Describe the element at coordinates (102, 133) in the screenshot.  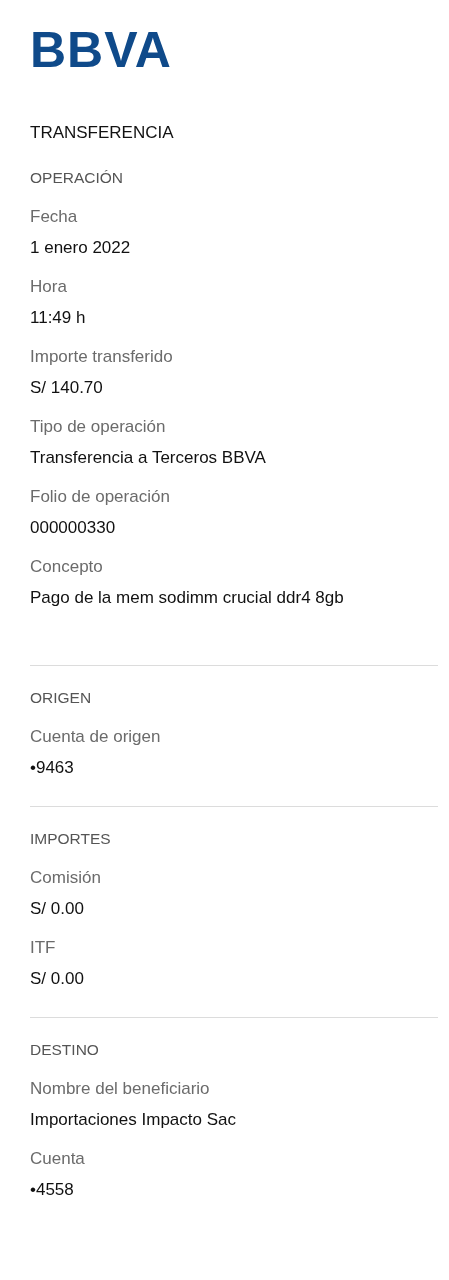
I see `page-title: TRANSFERENCIA` at that location.